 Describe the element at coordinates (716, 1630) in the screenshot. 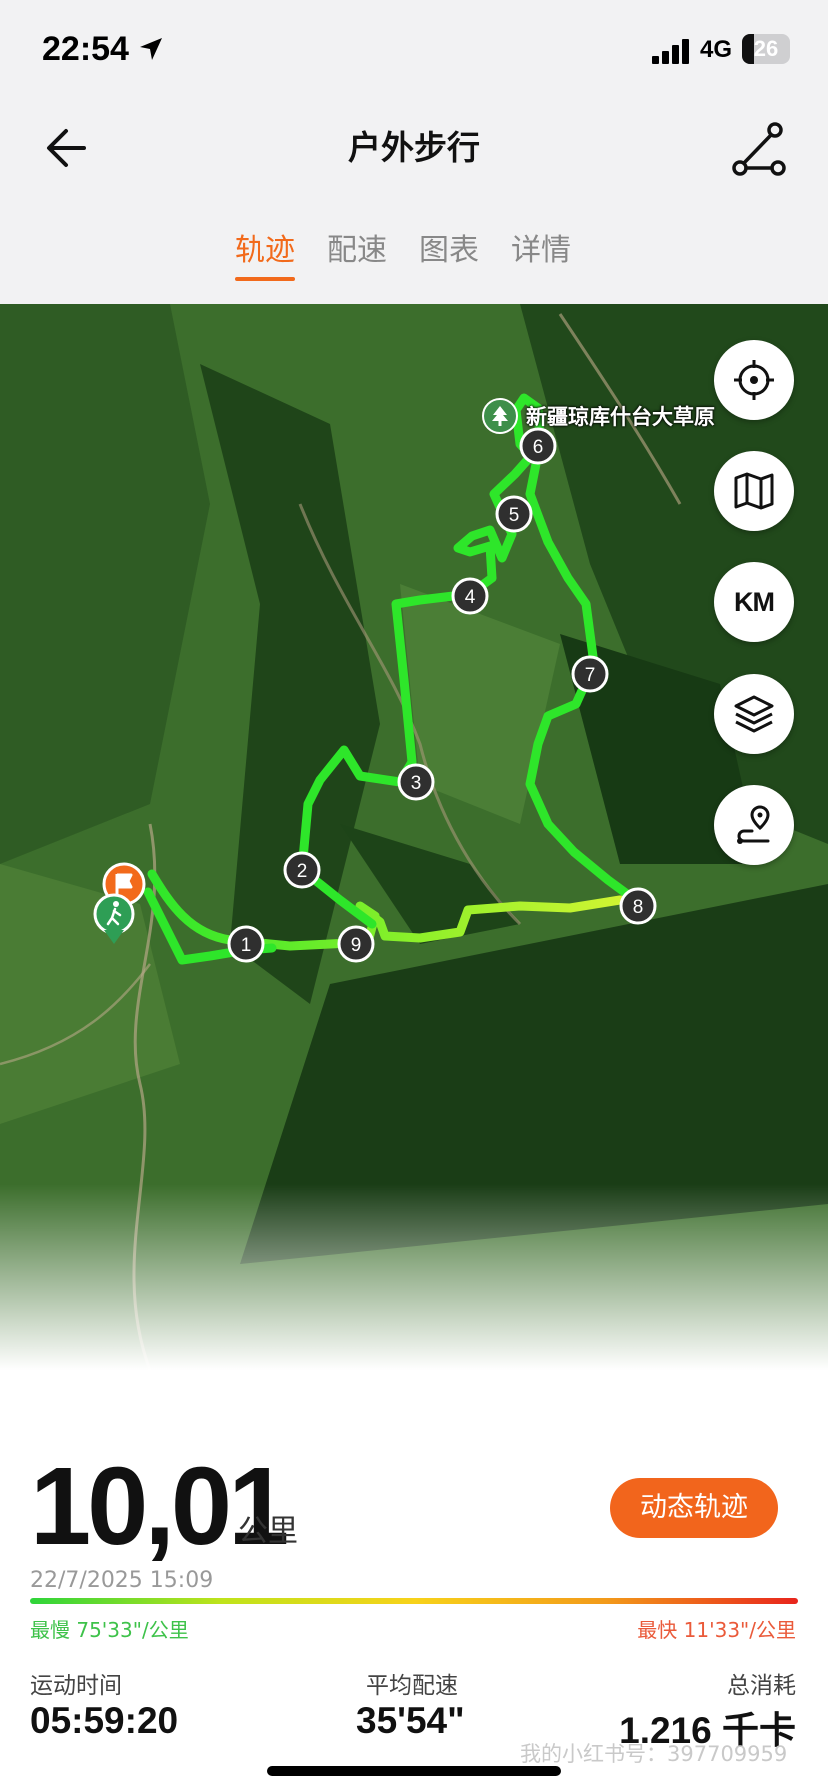

I see `fastest-pace: 最快 11'33"/公里` at that location.